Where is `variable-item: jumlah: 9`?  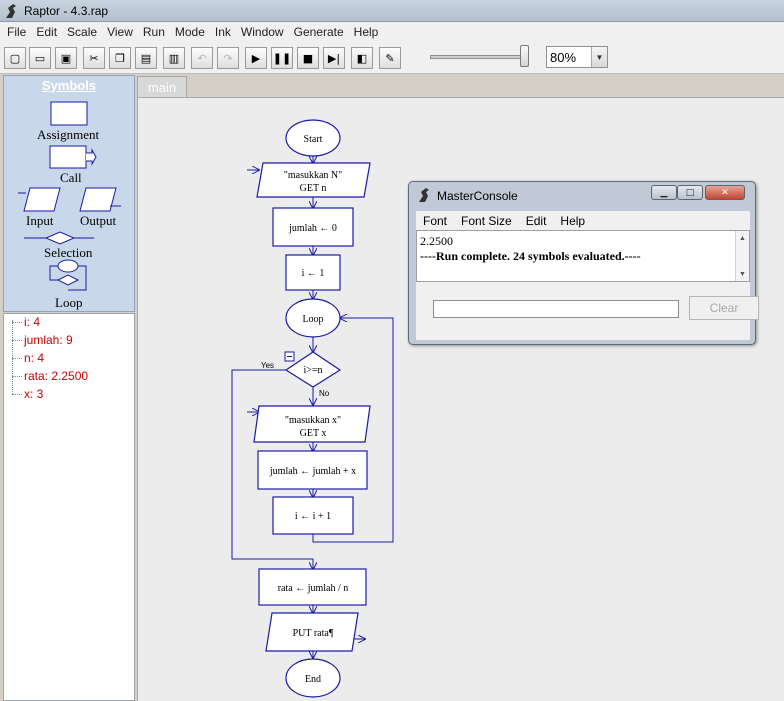 variable-item: jumlah: 9 is located at coordinates (42, 340).